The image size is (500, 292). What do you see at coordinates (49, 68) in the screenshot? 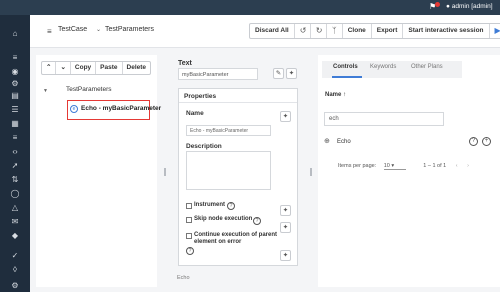
I see `chevron-up-icon: ⌃` at bounding box center [49, 68].